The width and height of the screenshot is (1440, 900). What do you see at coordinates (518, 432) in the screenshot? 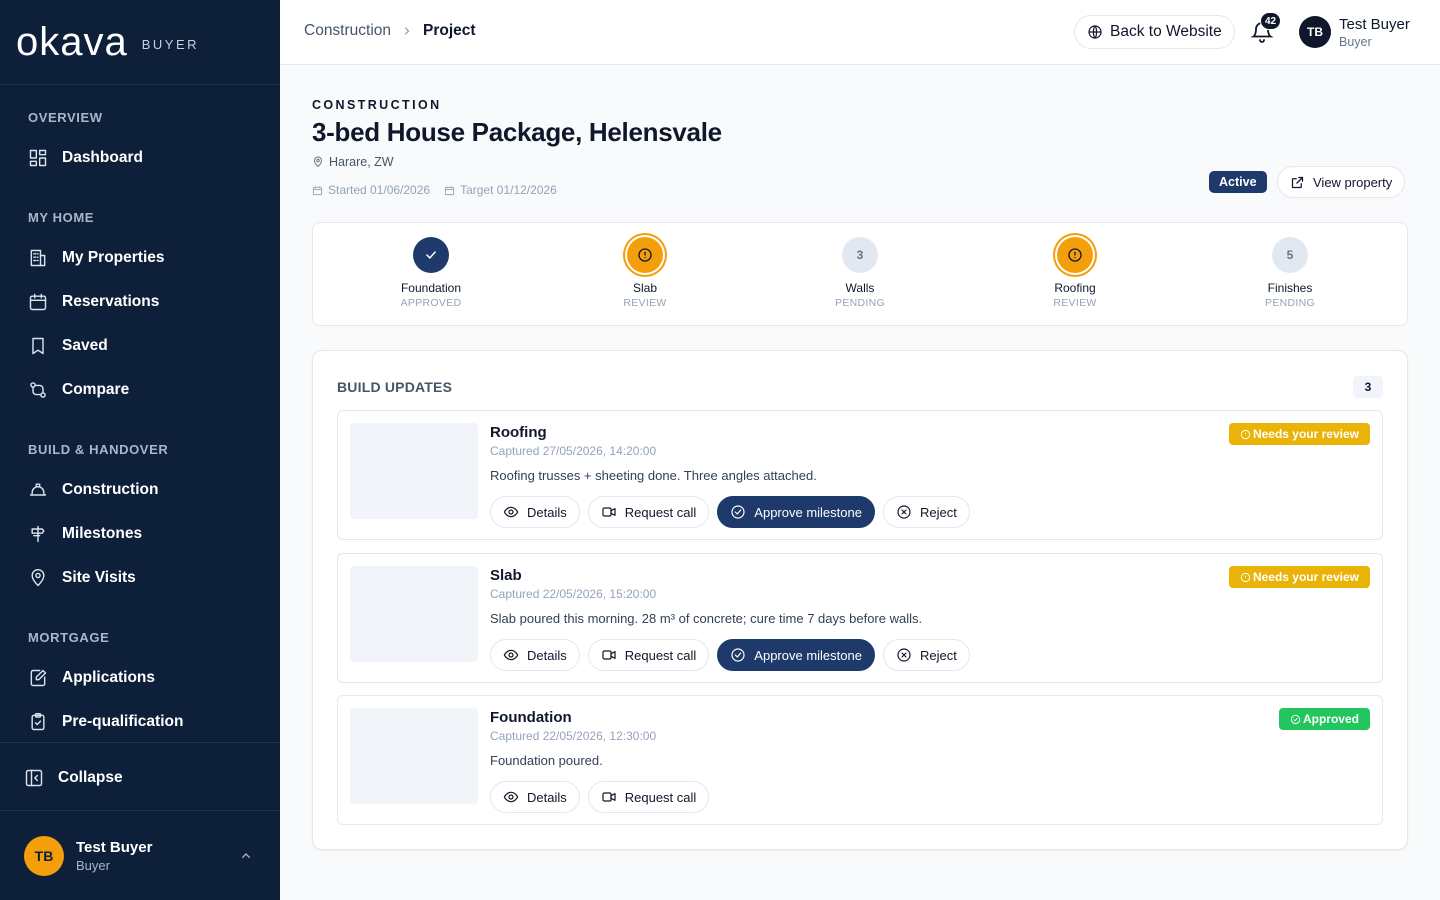
I see `update-title: Roofing` at bounding box center [518, 432].